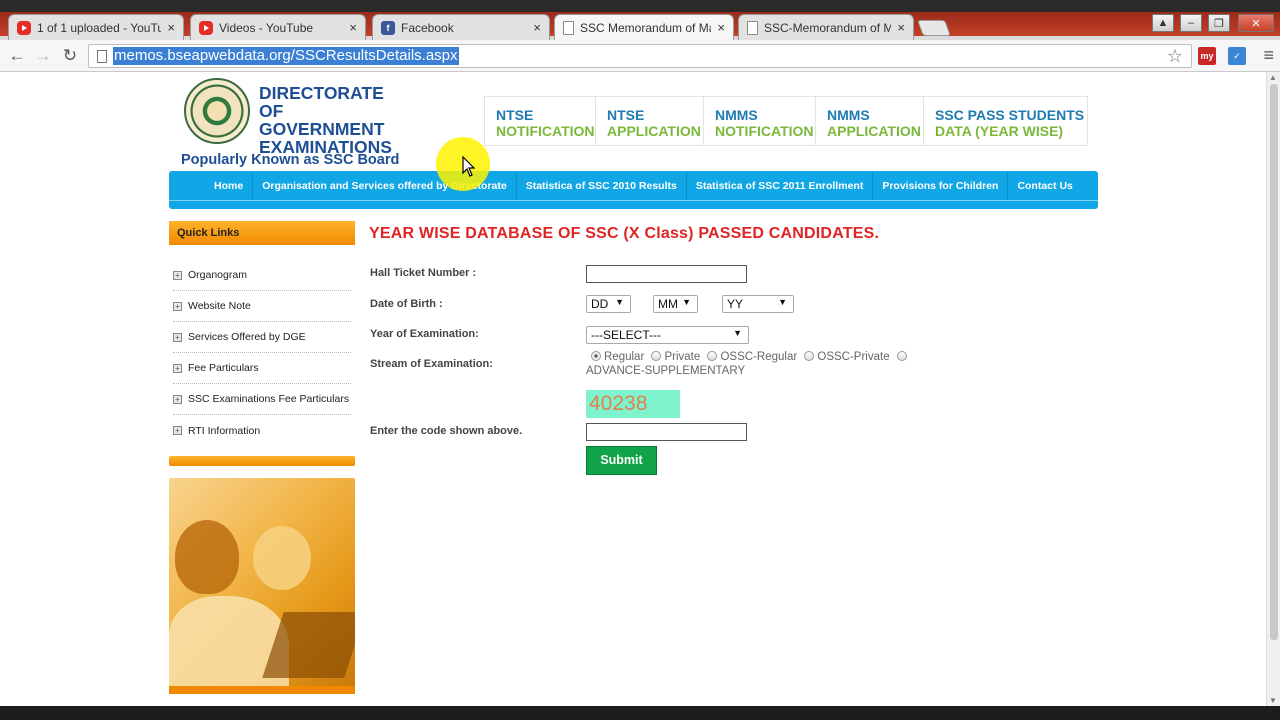  What do you see at coordinates (424, 334) in the screenshot?
I see `year-of-exam-label: Year of Examination:` at bounding box center [424, 334].